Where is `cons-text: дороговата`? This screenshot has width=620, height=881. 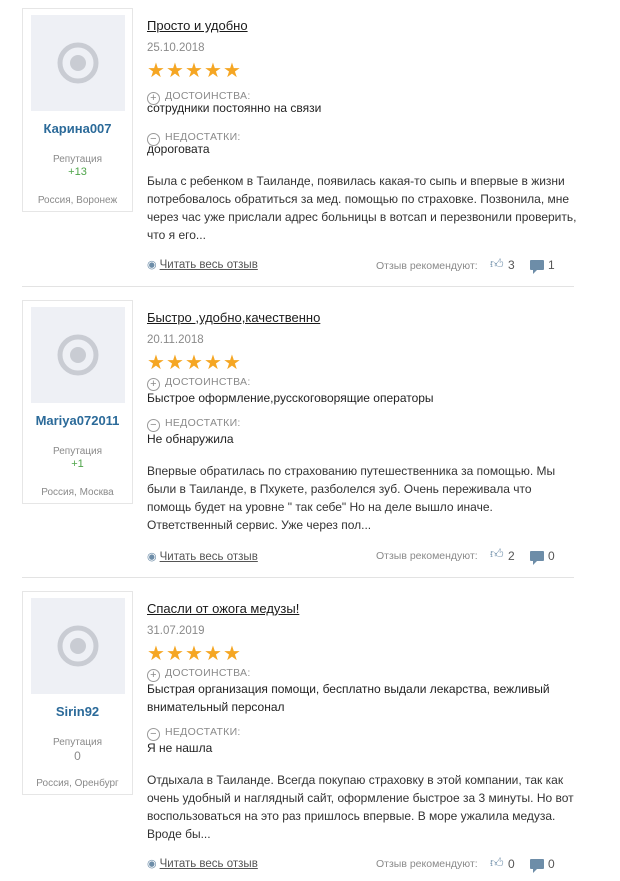 cons-text: дороговата is located at coordinates (178, 149).